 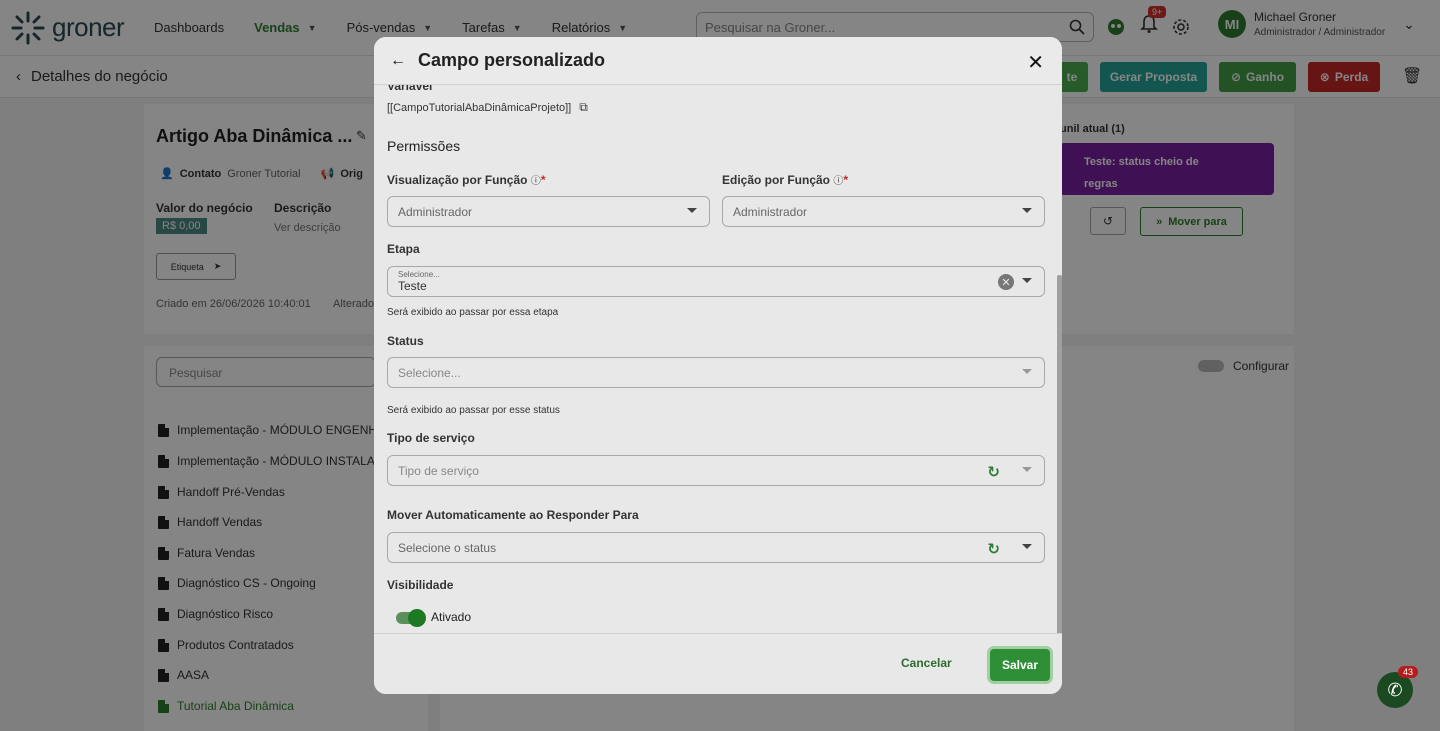 I want to click on status-helper: Será exibido ao passar por esse status, so click(x=473, y=410).